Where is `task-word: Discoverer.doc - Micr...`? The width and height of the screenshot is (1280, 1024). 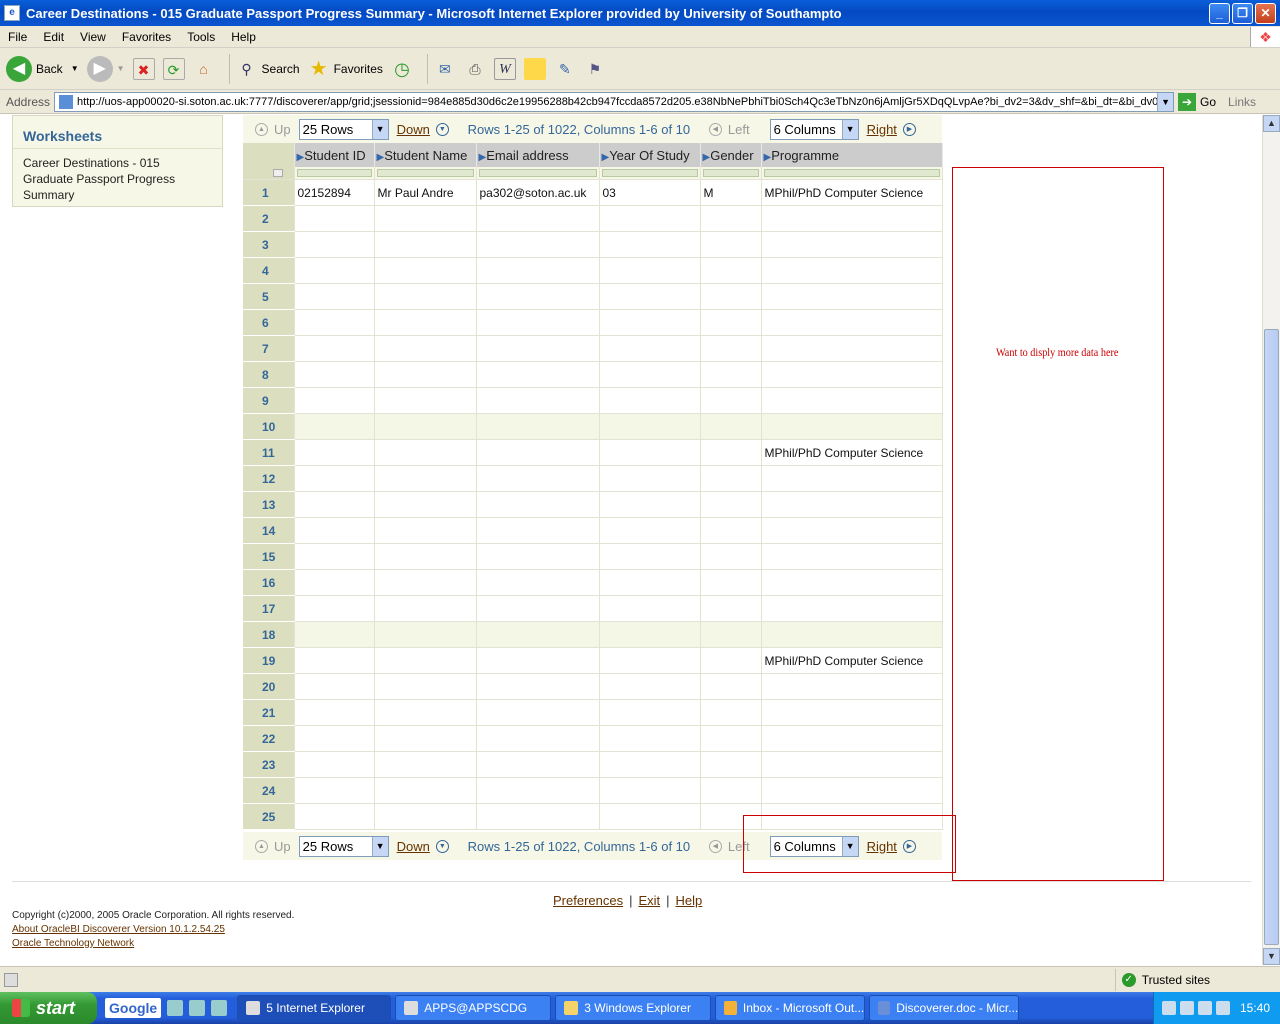 task-word: Discoverer.doc - Micr... is located at coordinates (944, 1008).